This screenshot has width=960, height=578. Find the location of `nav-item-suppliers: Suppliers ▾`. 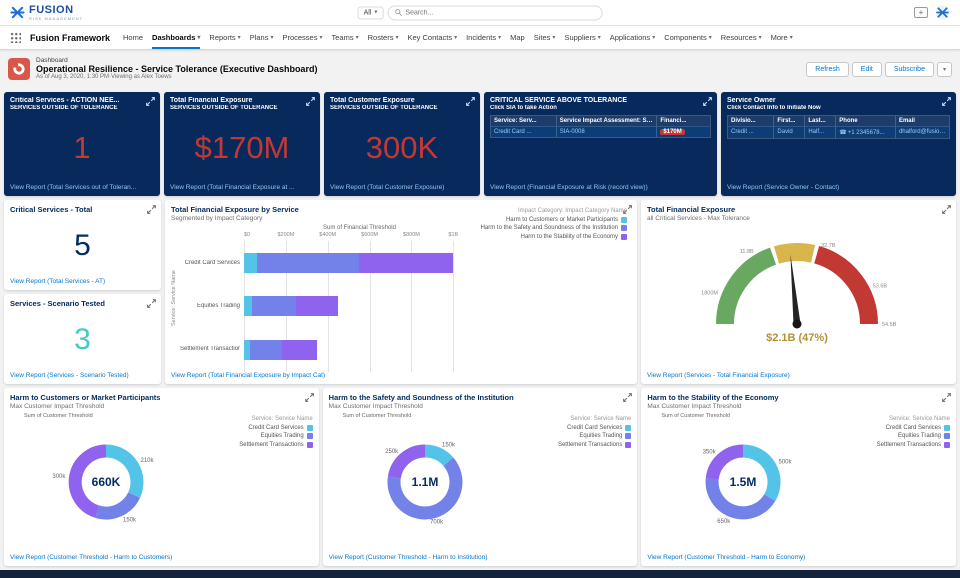

nav-item-suppliers: Suppliers ▾ is located at coordinates (582, 37).